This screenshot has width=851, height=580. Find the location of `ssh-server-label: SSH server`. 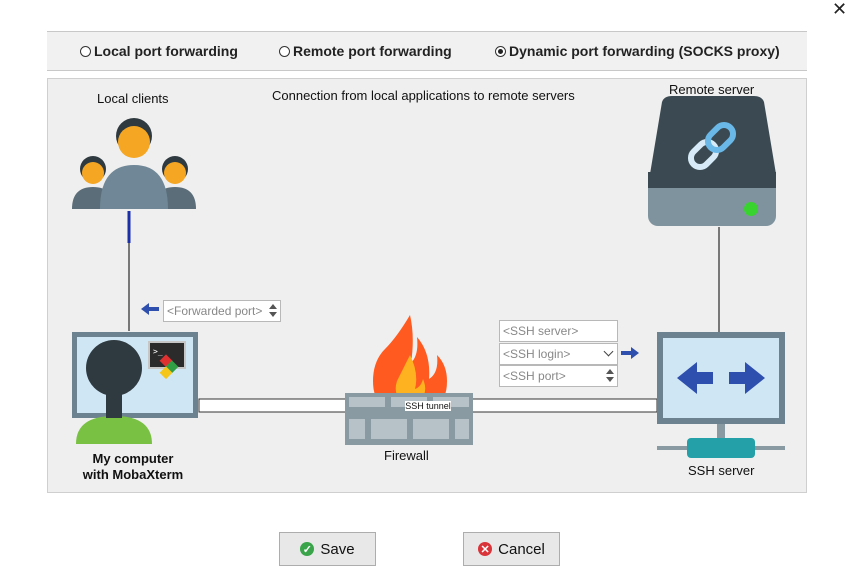

ssh-server-label: SSH server is located at coordinates (721, 470).